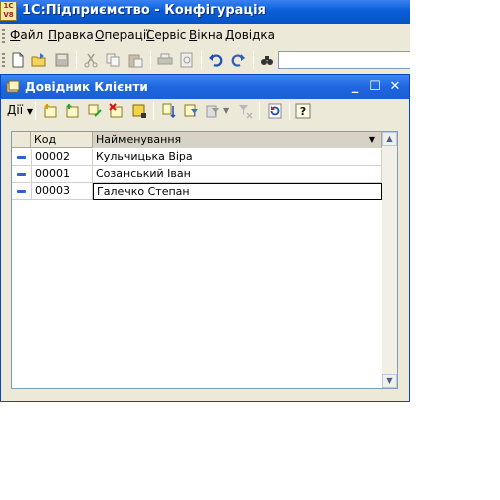 Image resolution: width=500 pixels, height=500 pixels. What do you see at coordinates (375, 87) in the screenshot?
I see `maximize-icon: ☐` at bounding box center [375, 87].